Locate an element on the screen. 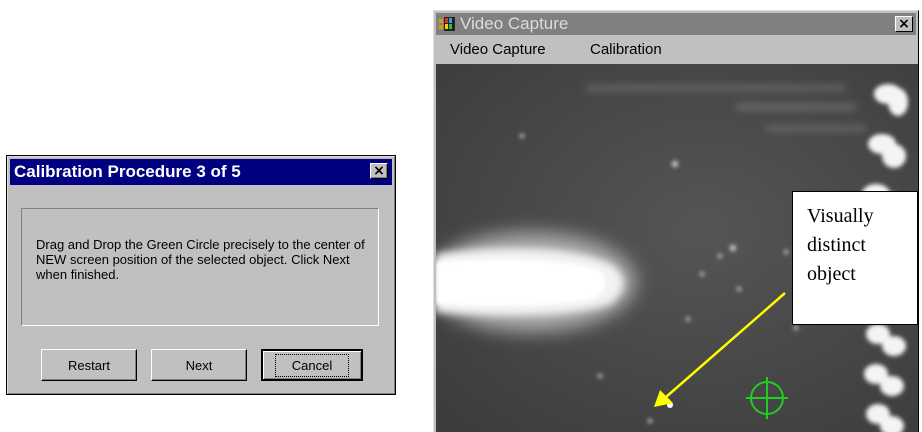  video-window-title: Video Capture is located at coordinates (514, 23).